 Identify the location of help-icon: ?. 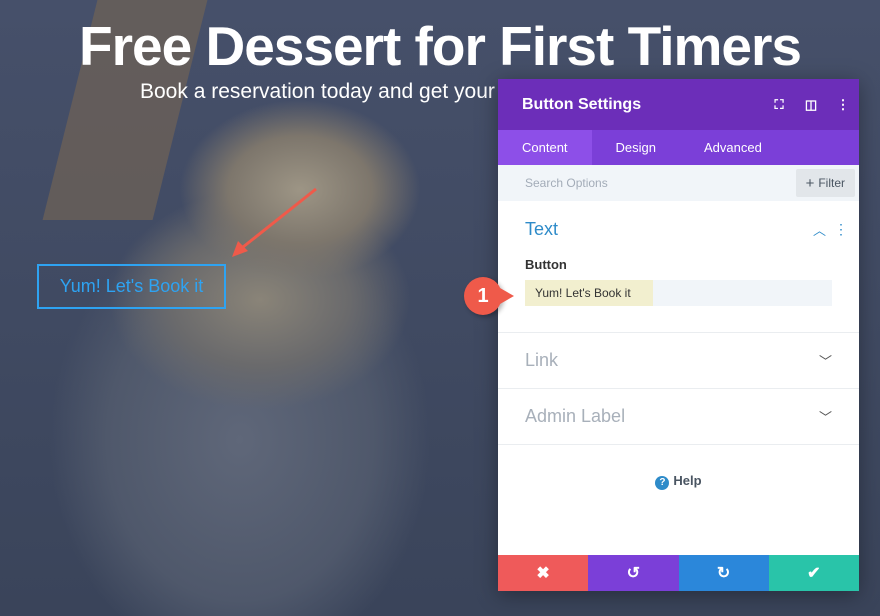
(662, 483).